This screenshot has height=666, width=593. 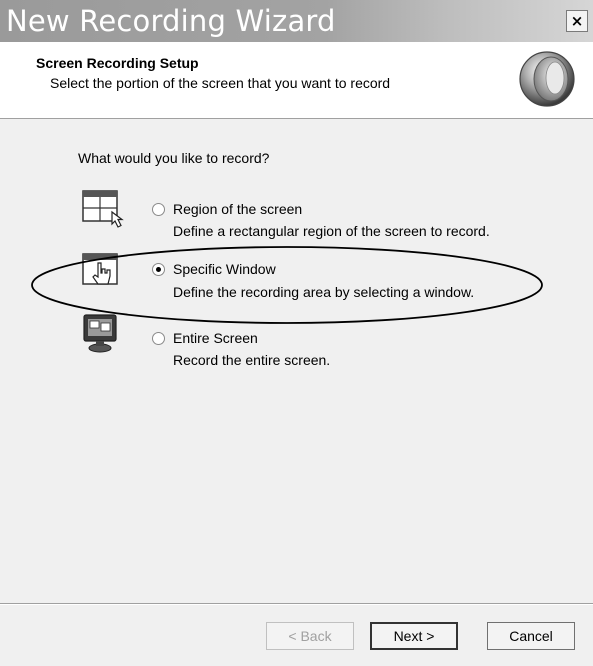 I want to click on window-radio, so click(x=158, y=269).